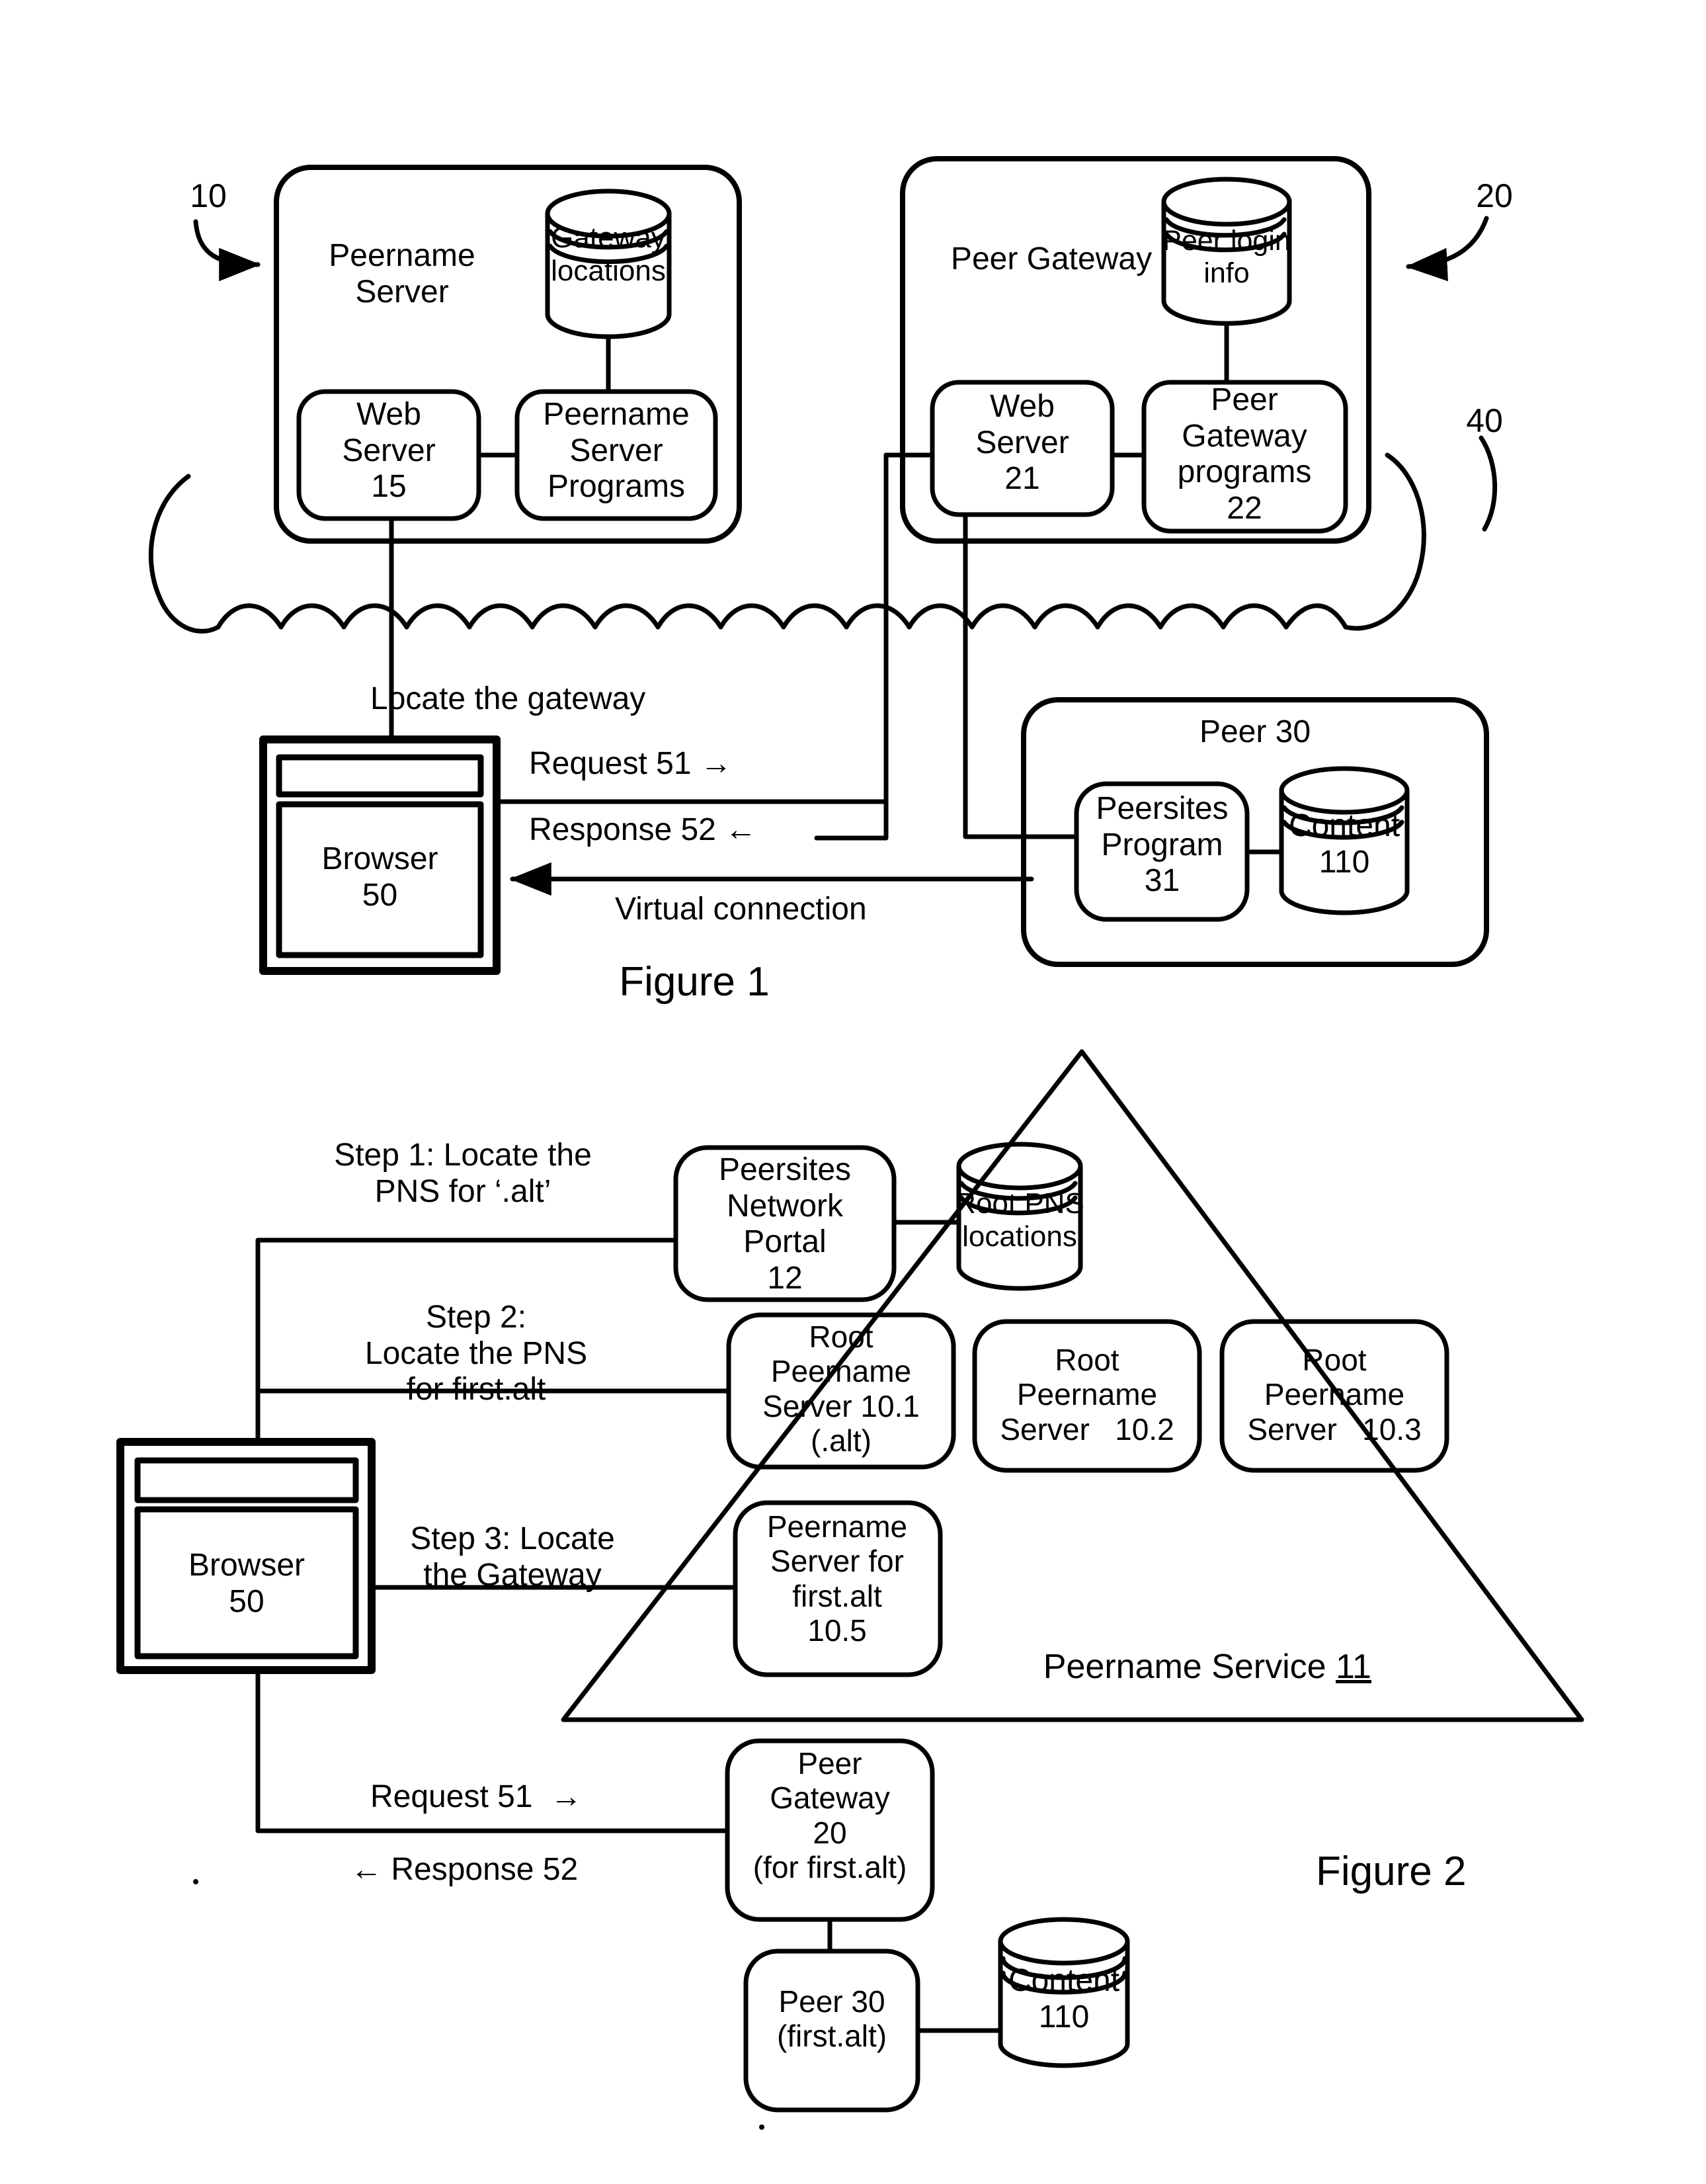 The height and width of the screenshot is (2184, 1706). I want to click on peer-30-title-label: Peer 30, so click(1255, 731).